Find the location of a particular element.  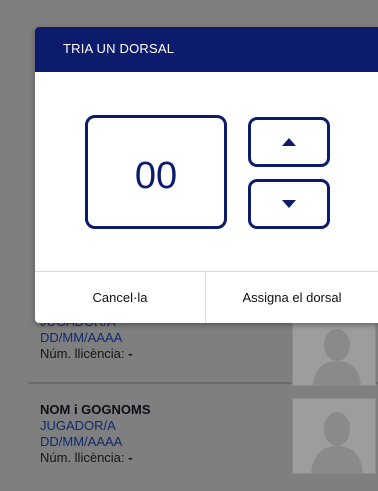

dialog-header: TRIA UN DORSAL is located at coordinates (206, 49).